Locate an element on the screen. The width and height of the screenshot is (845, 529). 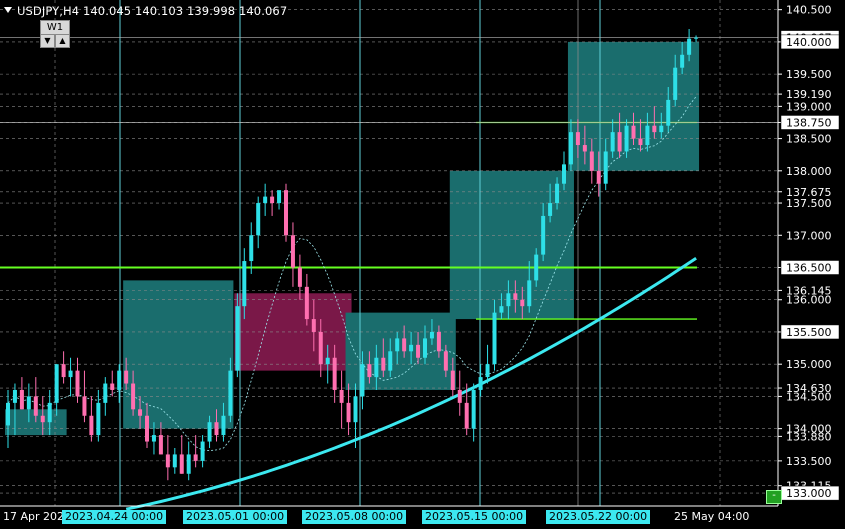
scroll-up-icon: ▲ is located at coordinates (62, 41).